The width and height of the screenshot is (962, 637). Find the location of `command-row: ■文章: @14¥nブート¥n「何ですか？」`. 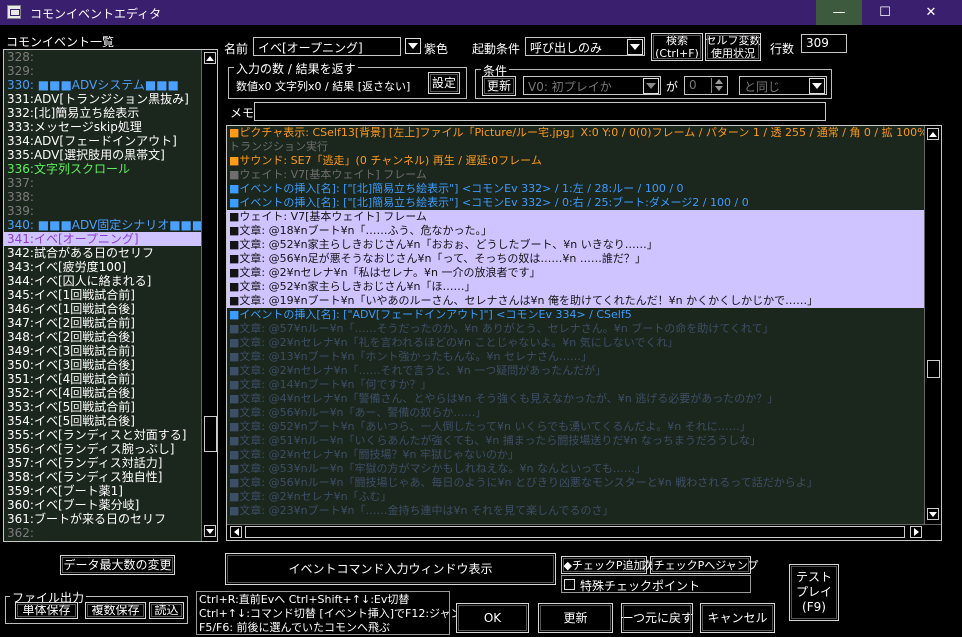

command-row: ■文章: @14¥nブート¥n「何ですか？」 is located at coordinates (575, 385).